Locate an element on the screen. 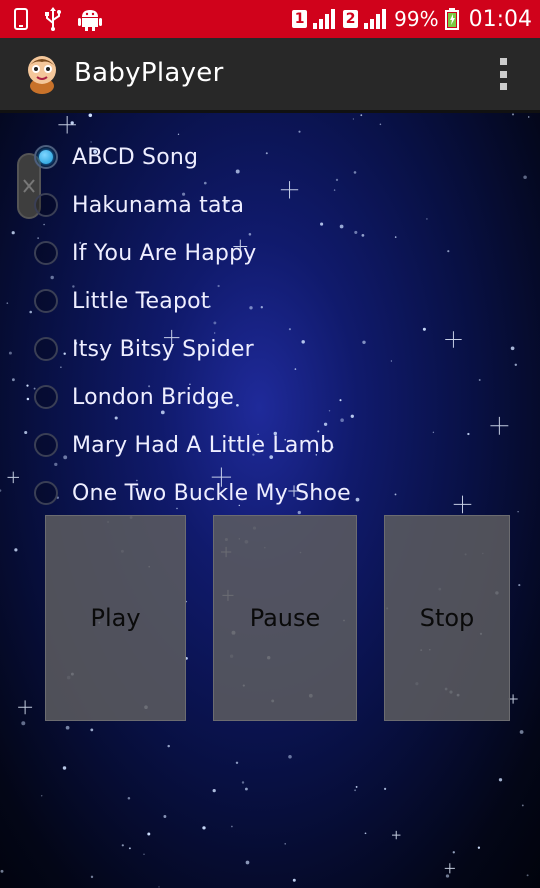  radio-button-checked is located at coordinates (46, 157).